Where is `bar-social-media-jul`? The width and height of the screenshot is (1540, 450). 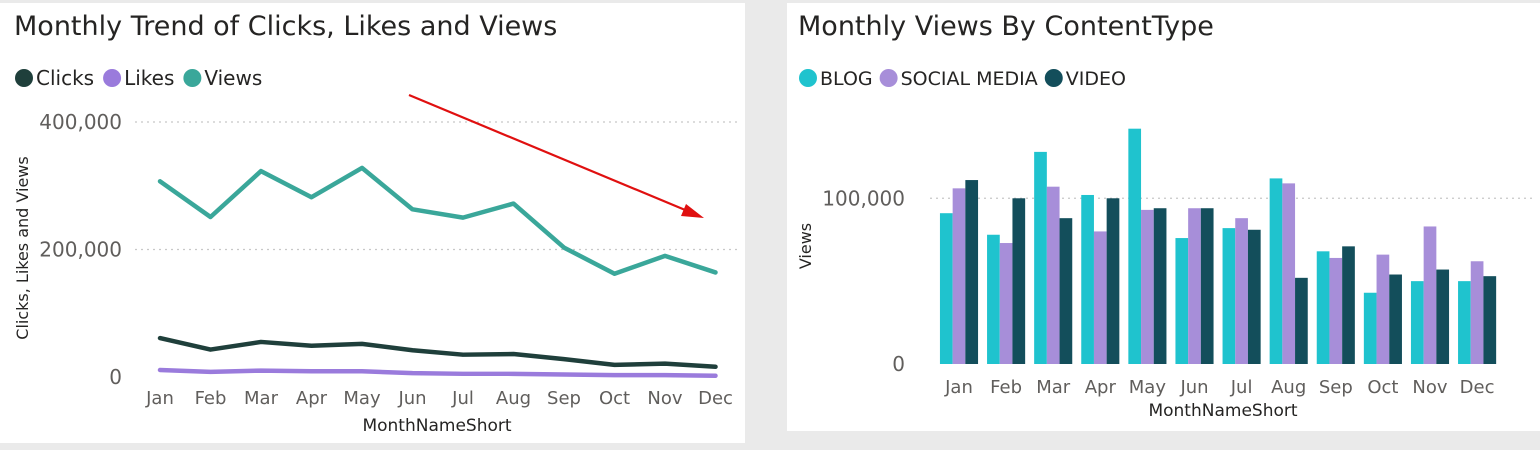
bar-social-media-jul is located at coordinates (1241, 291).